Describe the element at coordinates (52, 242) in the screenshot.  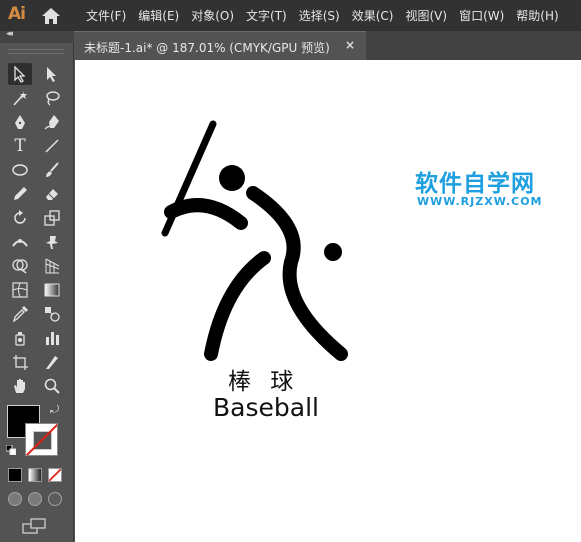
I see `puppet-warp-tool-icon` at that location.